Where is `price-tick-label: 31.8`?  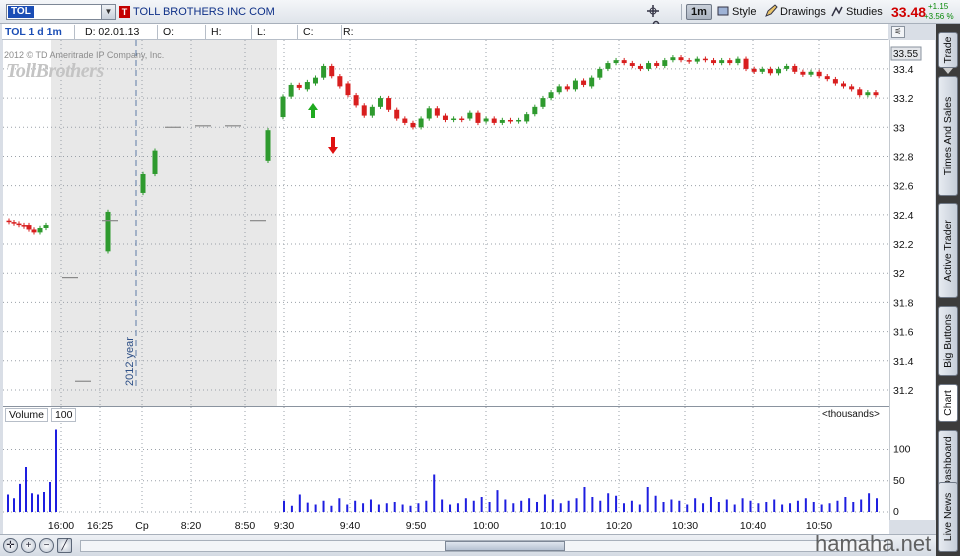
price-tick-label: 31.8 is located at coordinates (903, 303).